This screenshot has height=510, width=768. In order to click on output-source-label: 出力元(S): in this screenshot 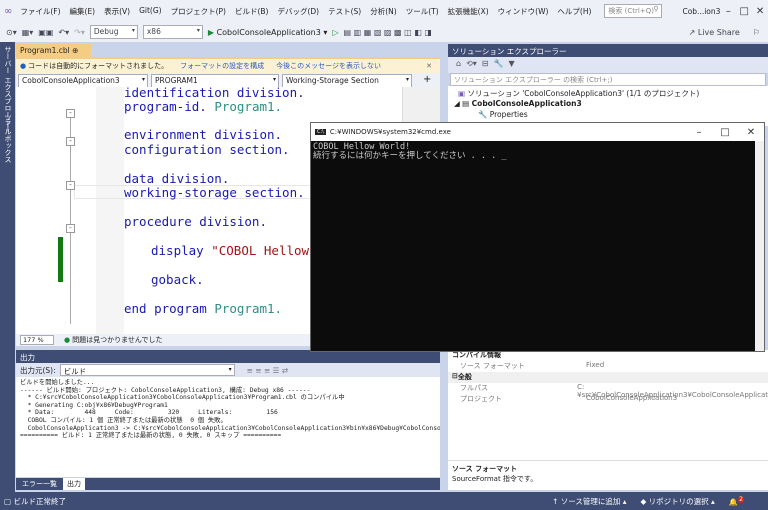, I will do `click(38, 370)`.